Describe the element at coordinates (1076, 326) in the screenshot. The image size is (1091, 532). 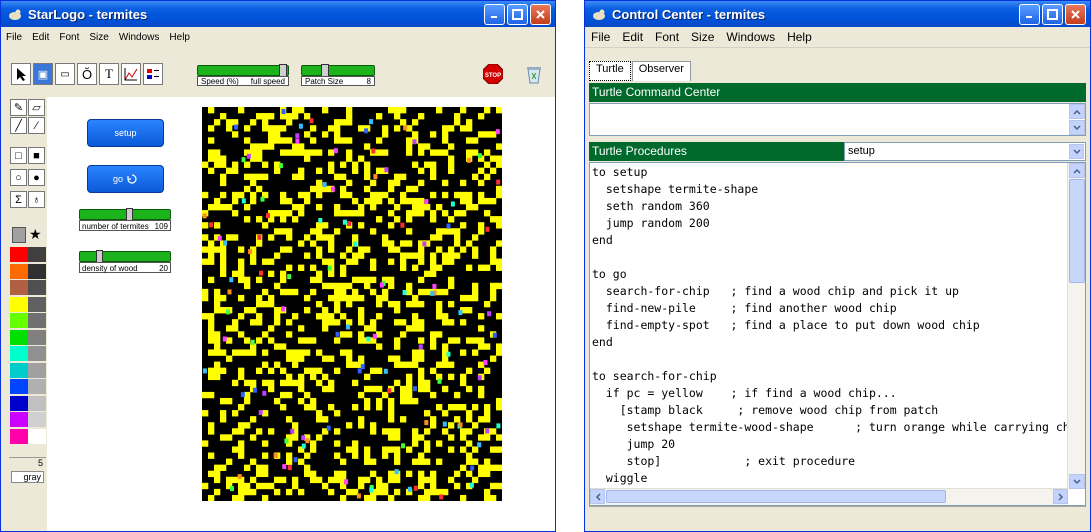
I see `vertical-scrollbar` at that location.